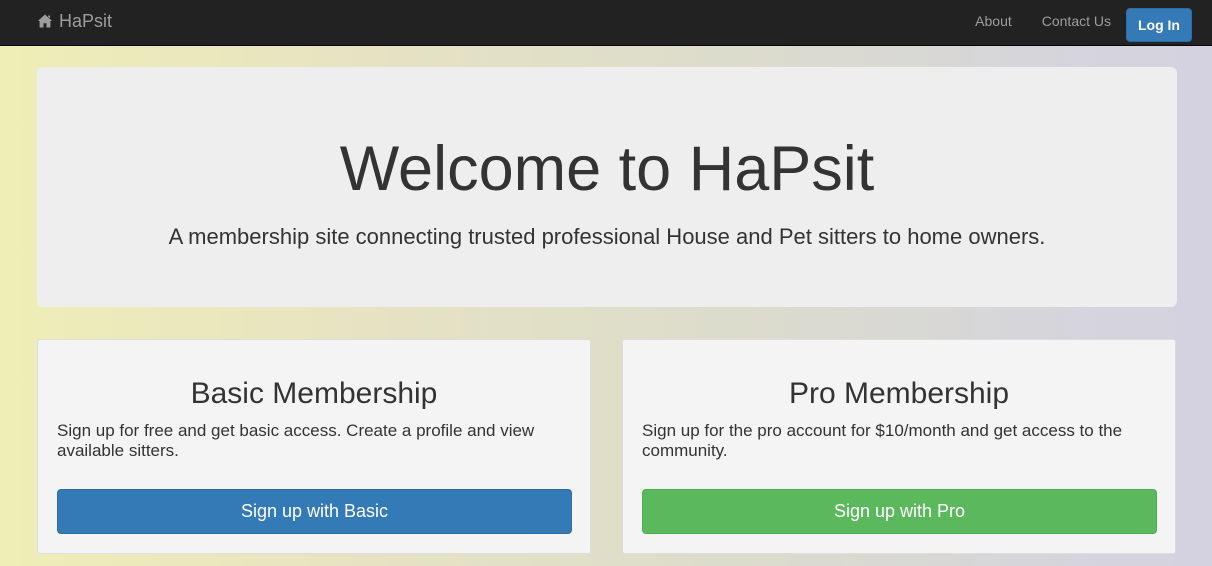 The image size is (1212, 566). I want to click on top-navbar: HaPsit About Contact Us Log In, so click(606, 23).